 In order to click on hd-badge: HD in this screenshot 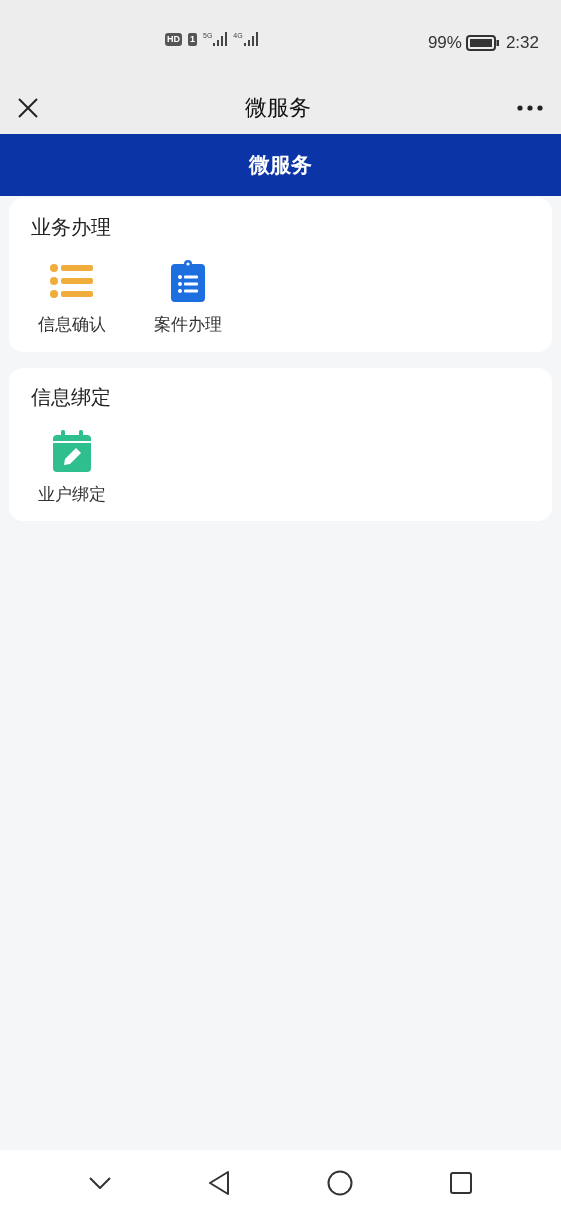, I will do `click(173, 39)`.